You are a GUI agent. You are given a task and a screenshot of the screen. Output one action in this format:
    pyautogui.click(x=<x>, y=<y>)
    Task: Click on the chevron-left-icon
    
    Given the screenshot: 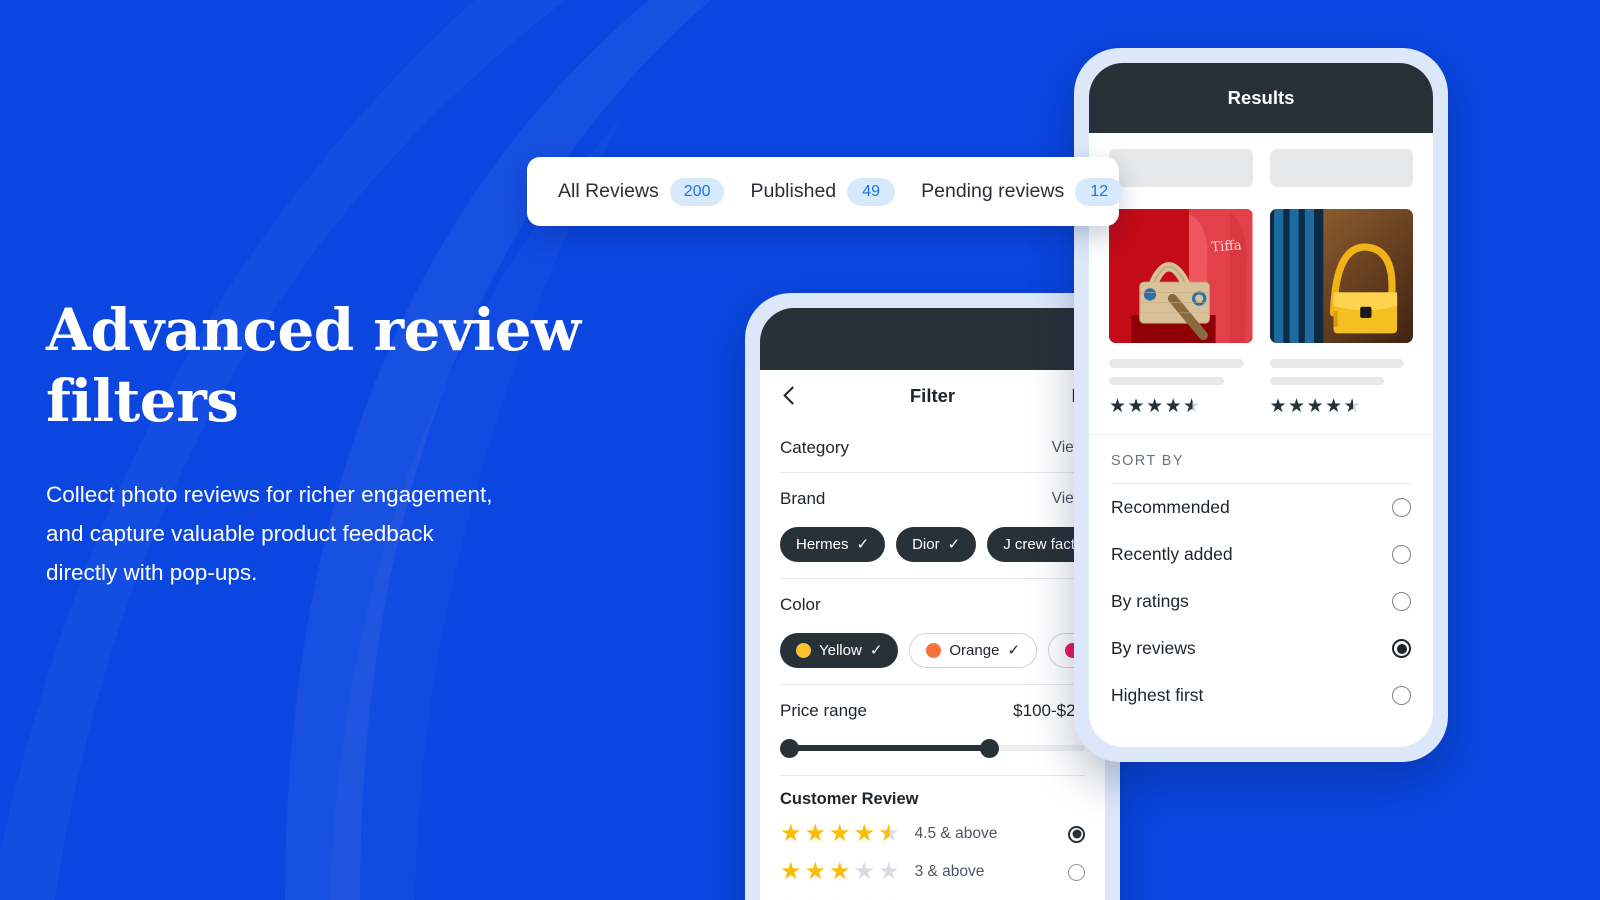 What is the action you would take?
    pyautogui.click(x=791, y=396)
    